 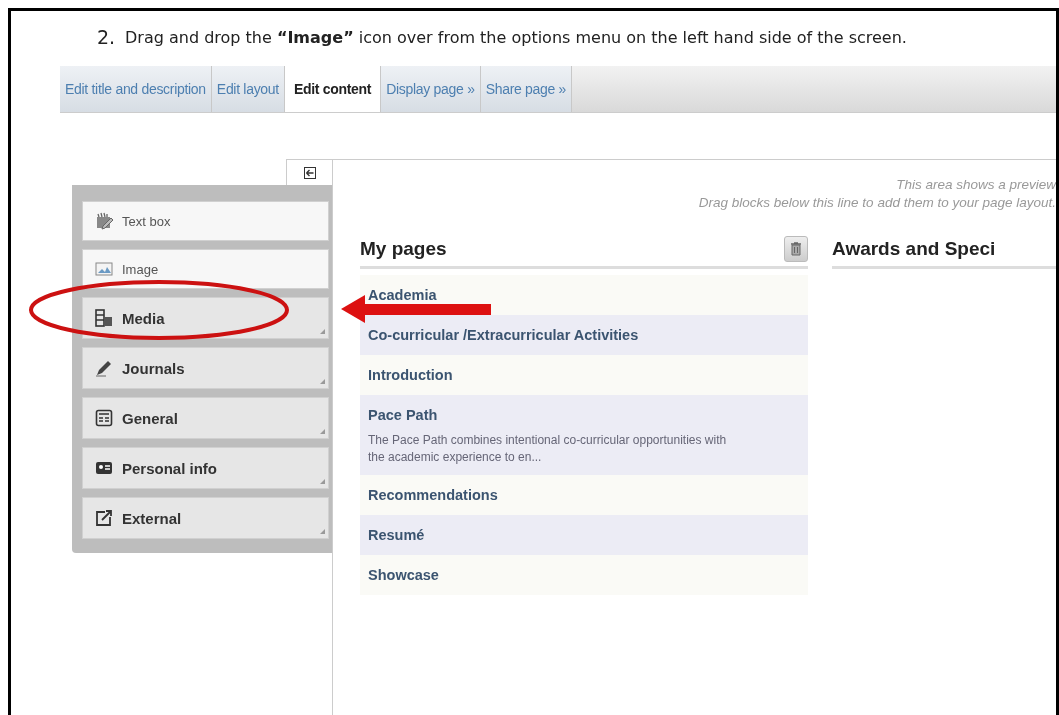 What do you see at coordinates (975, 185) in the screenshot?
I see `hint-text: This area shows a preview` at bounding box center [975, 185].